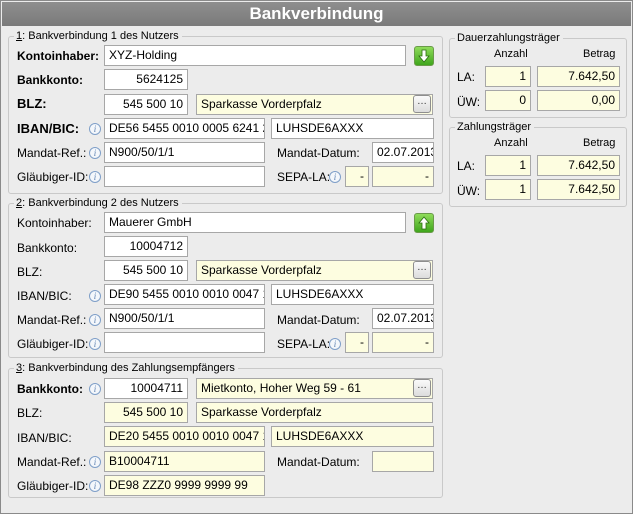 The height and width of the screenshot is (514, 633). Describe the element at coordinates (184, 294) in the screenshot. I see `g2-iban-input: DE90 5455 0010 0010 0047 12` at that location.